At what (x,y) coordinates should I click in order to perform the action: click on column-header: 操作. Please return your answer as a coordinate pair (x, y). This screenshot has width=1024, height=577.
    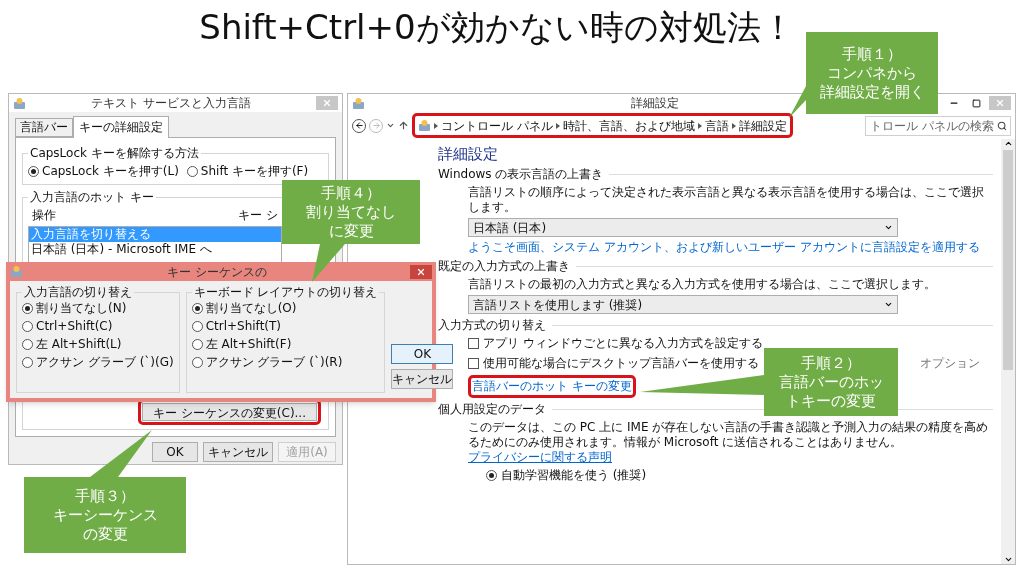
    Looking at the image, I should click on (44, 215).